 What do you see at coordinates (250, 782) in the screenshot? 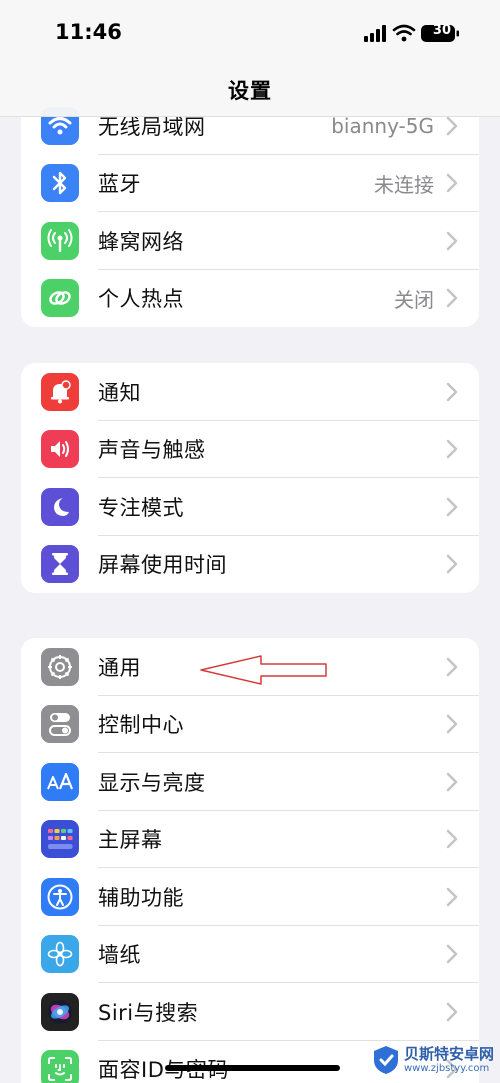
I see `row-display: 显示与亮度` at bounding box center [250, 782].